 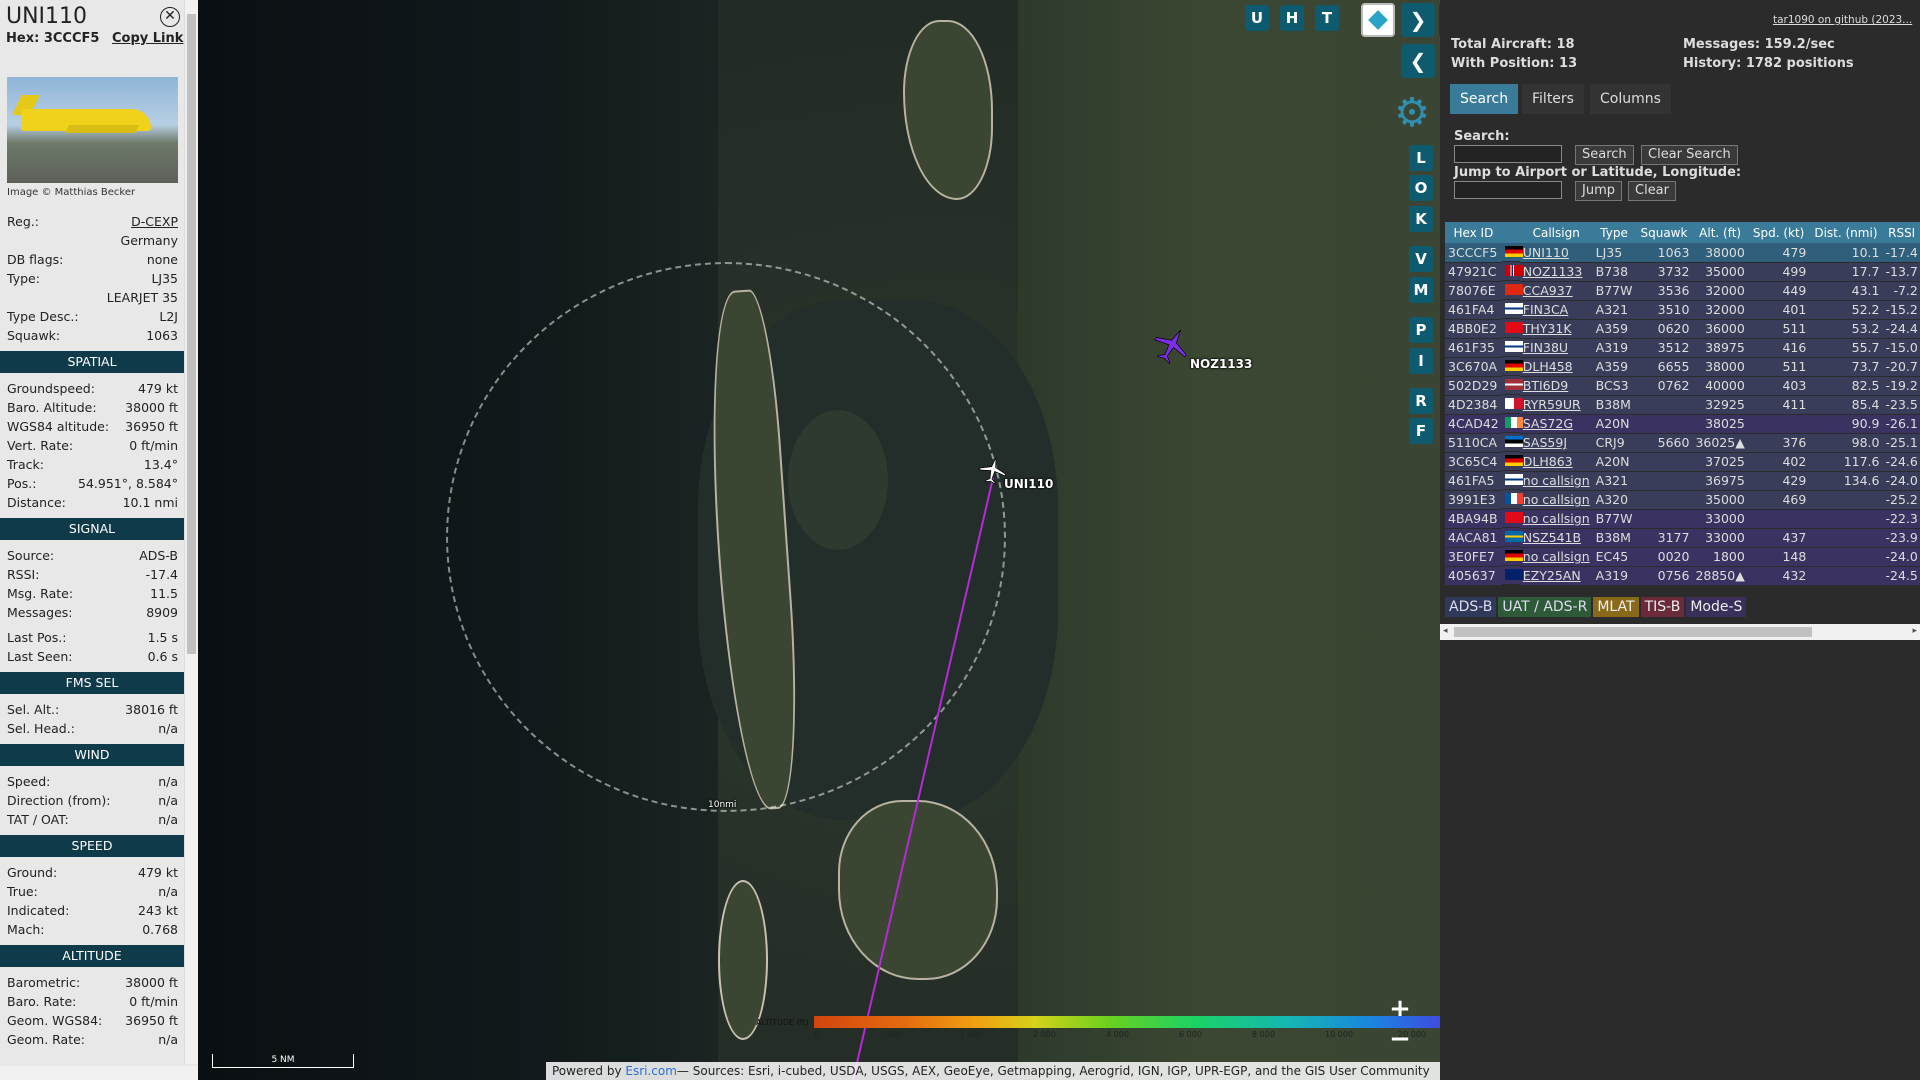 I want to click on cell-alt: 32000, so click(x=1720, y=310).